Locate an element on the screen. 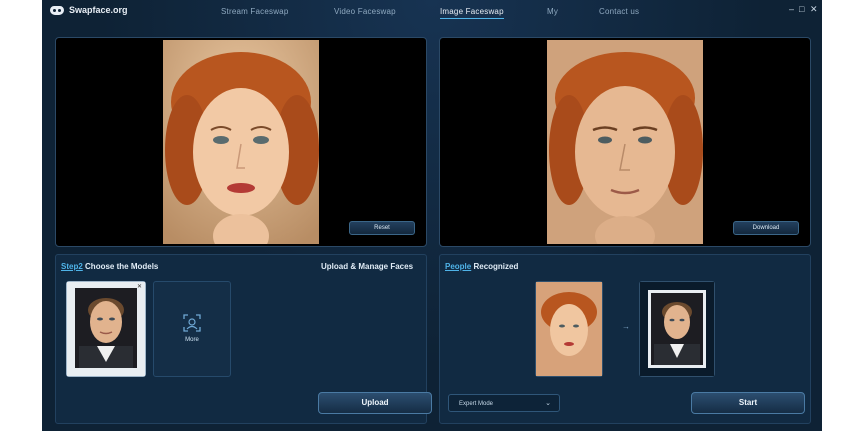 The image size is (860, 431). people-section-title: People Recognized is located at coordinates (481, 266).